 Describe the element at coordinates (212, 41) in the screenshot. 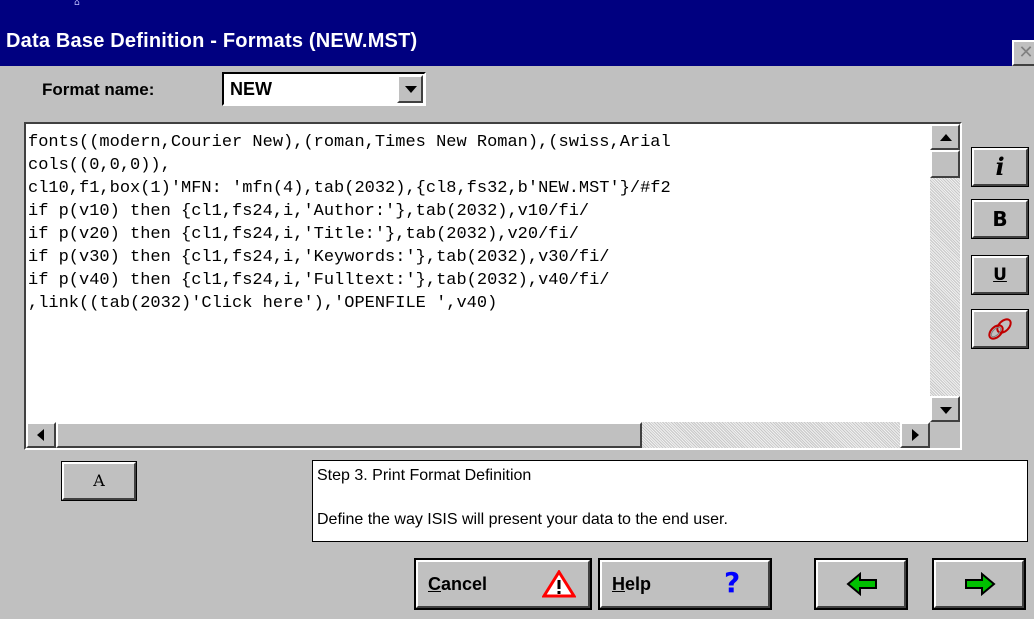

I see `window-title: Data Base Definition - Formats (NEW.MST)` at that location.